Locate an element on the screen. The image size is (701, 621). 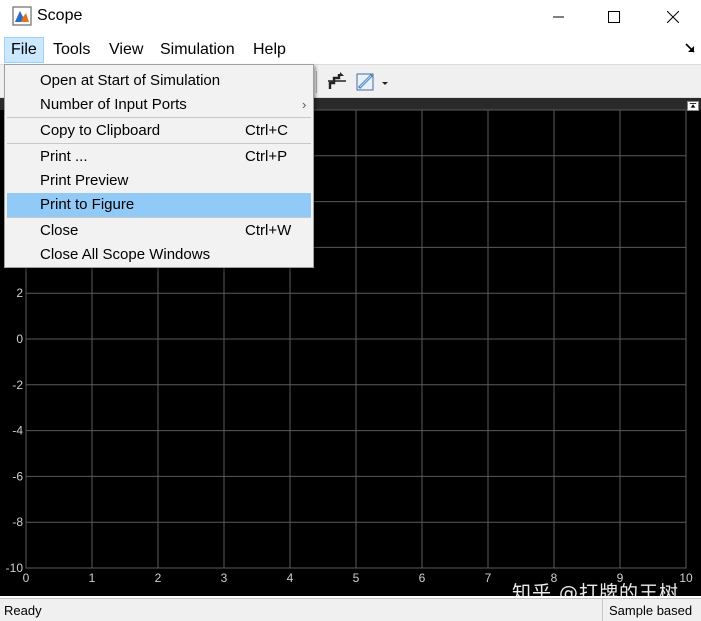
x-tick-label: 10 is located at coordinates (686, 578).